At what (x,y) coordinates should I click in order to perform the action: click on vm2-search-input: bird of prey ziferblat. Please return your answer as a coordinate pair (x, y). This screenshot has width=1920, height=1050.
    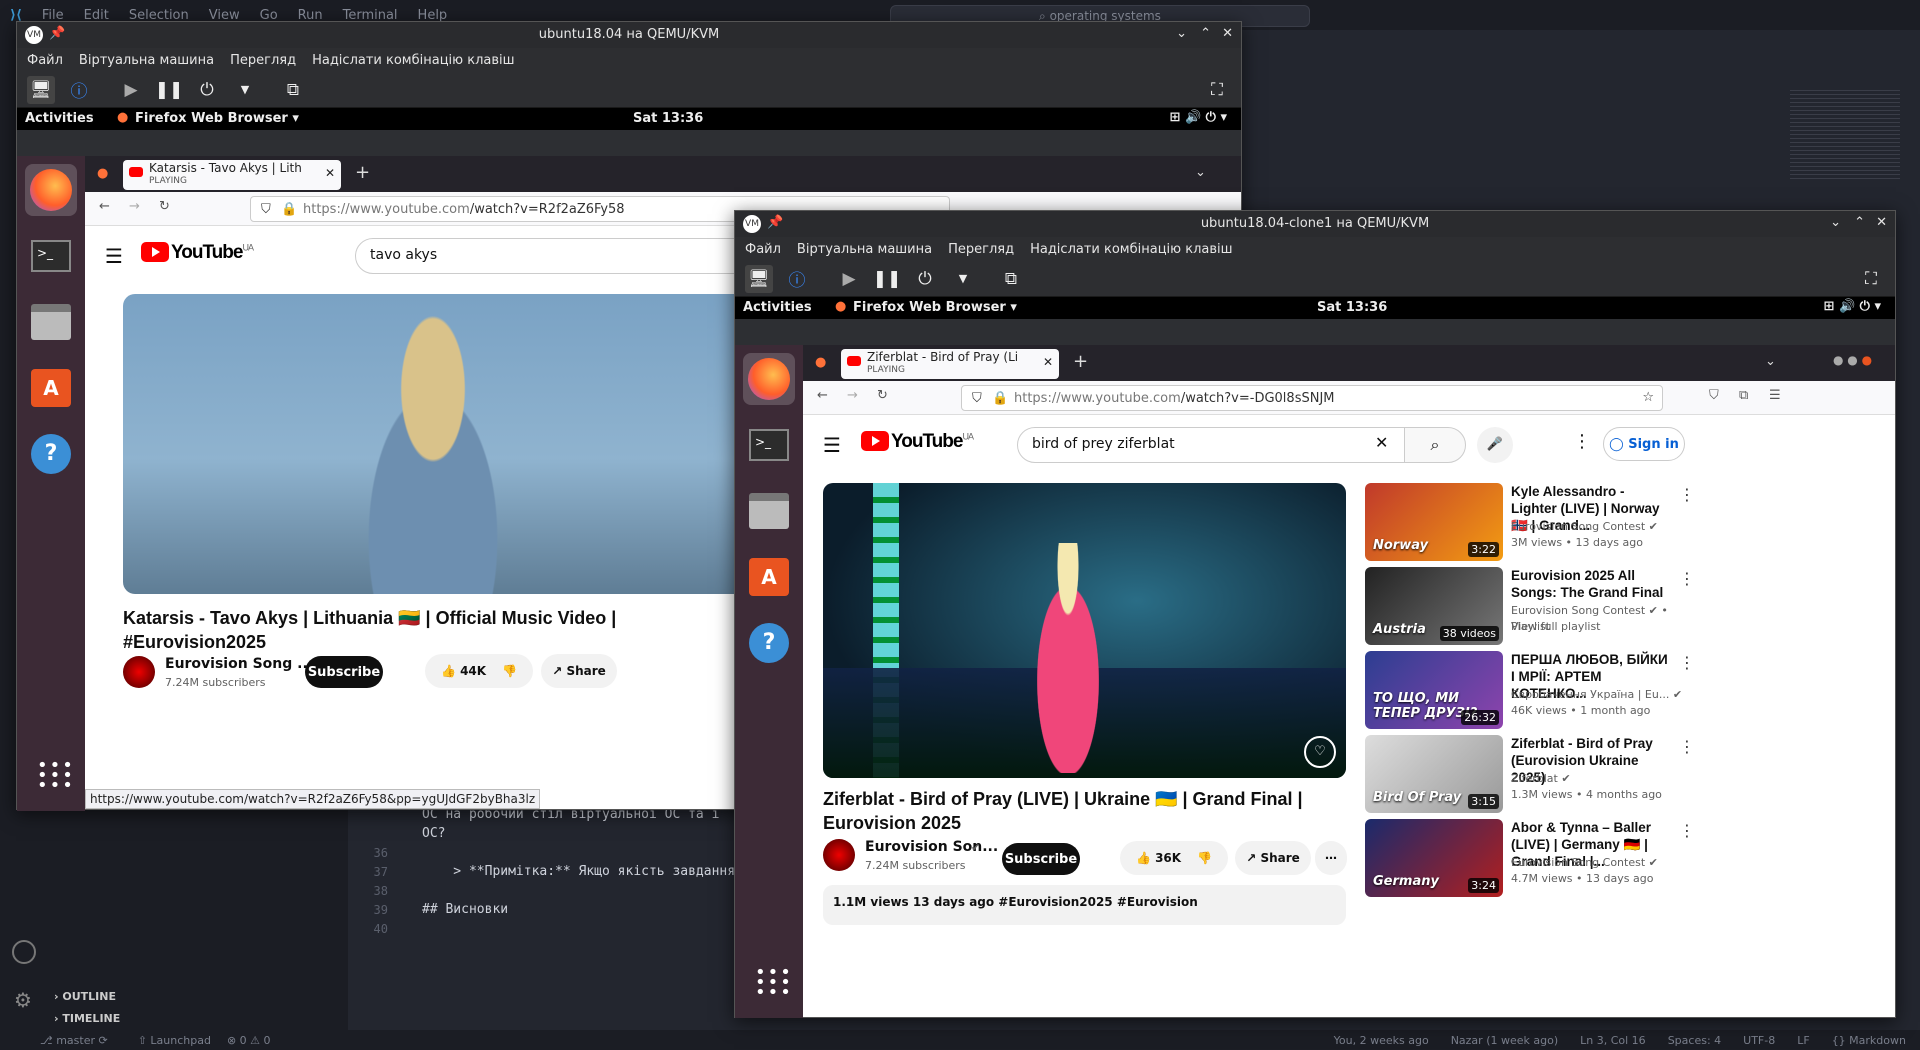
    Looking at the image, I should click on (1211, 445).